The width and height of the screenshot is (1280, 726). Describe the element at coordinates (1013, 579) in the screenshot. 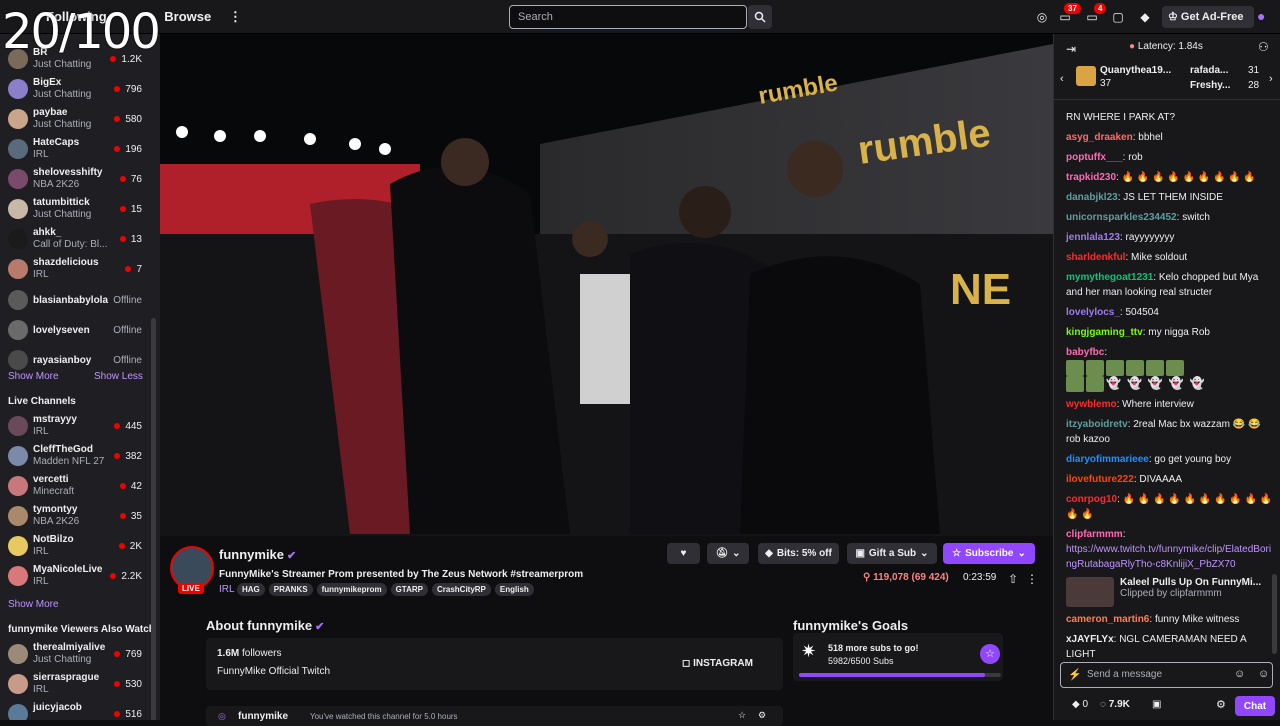

I see `share-icon: ⇧` at that location.